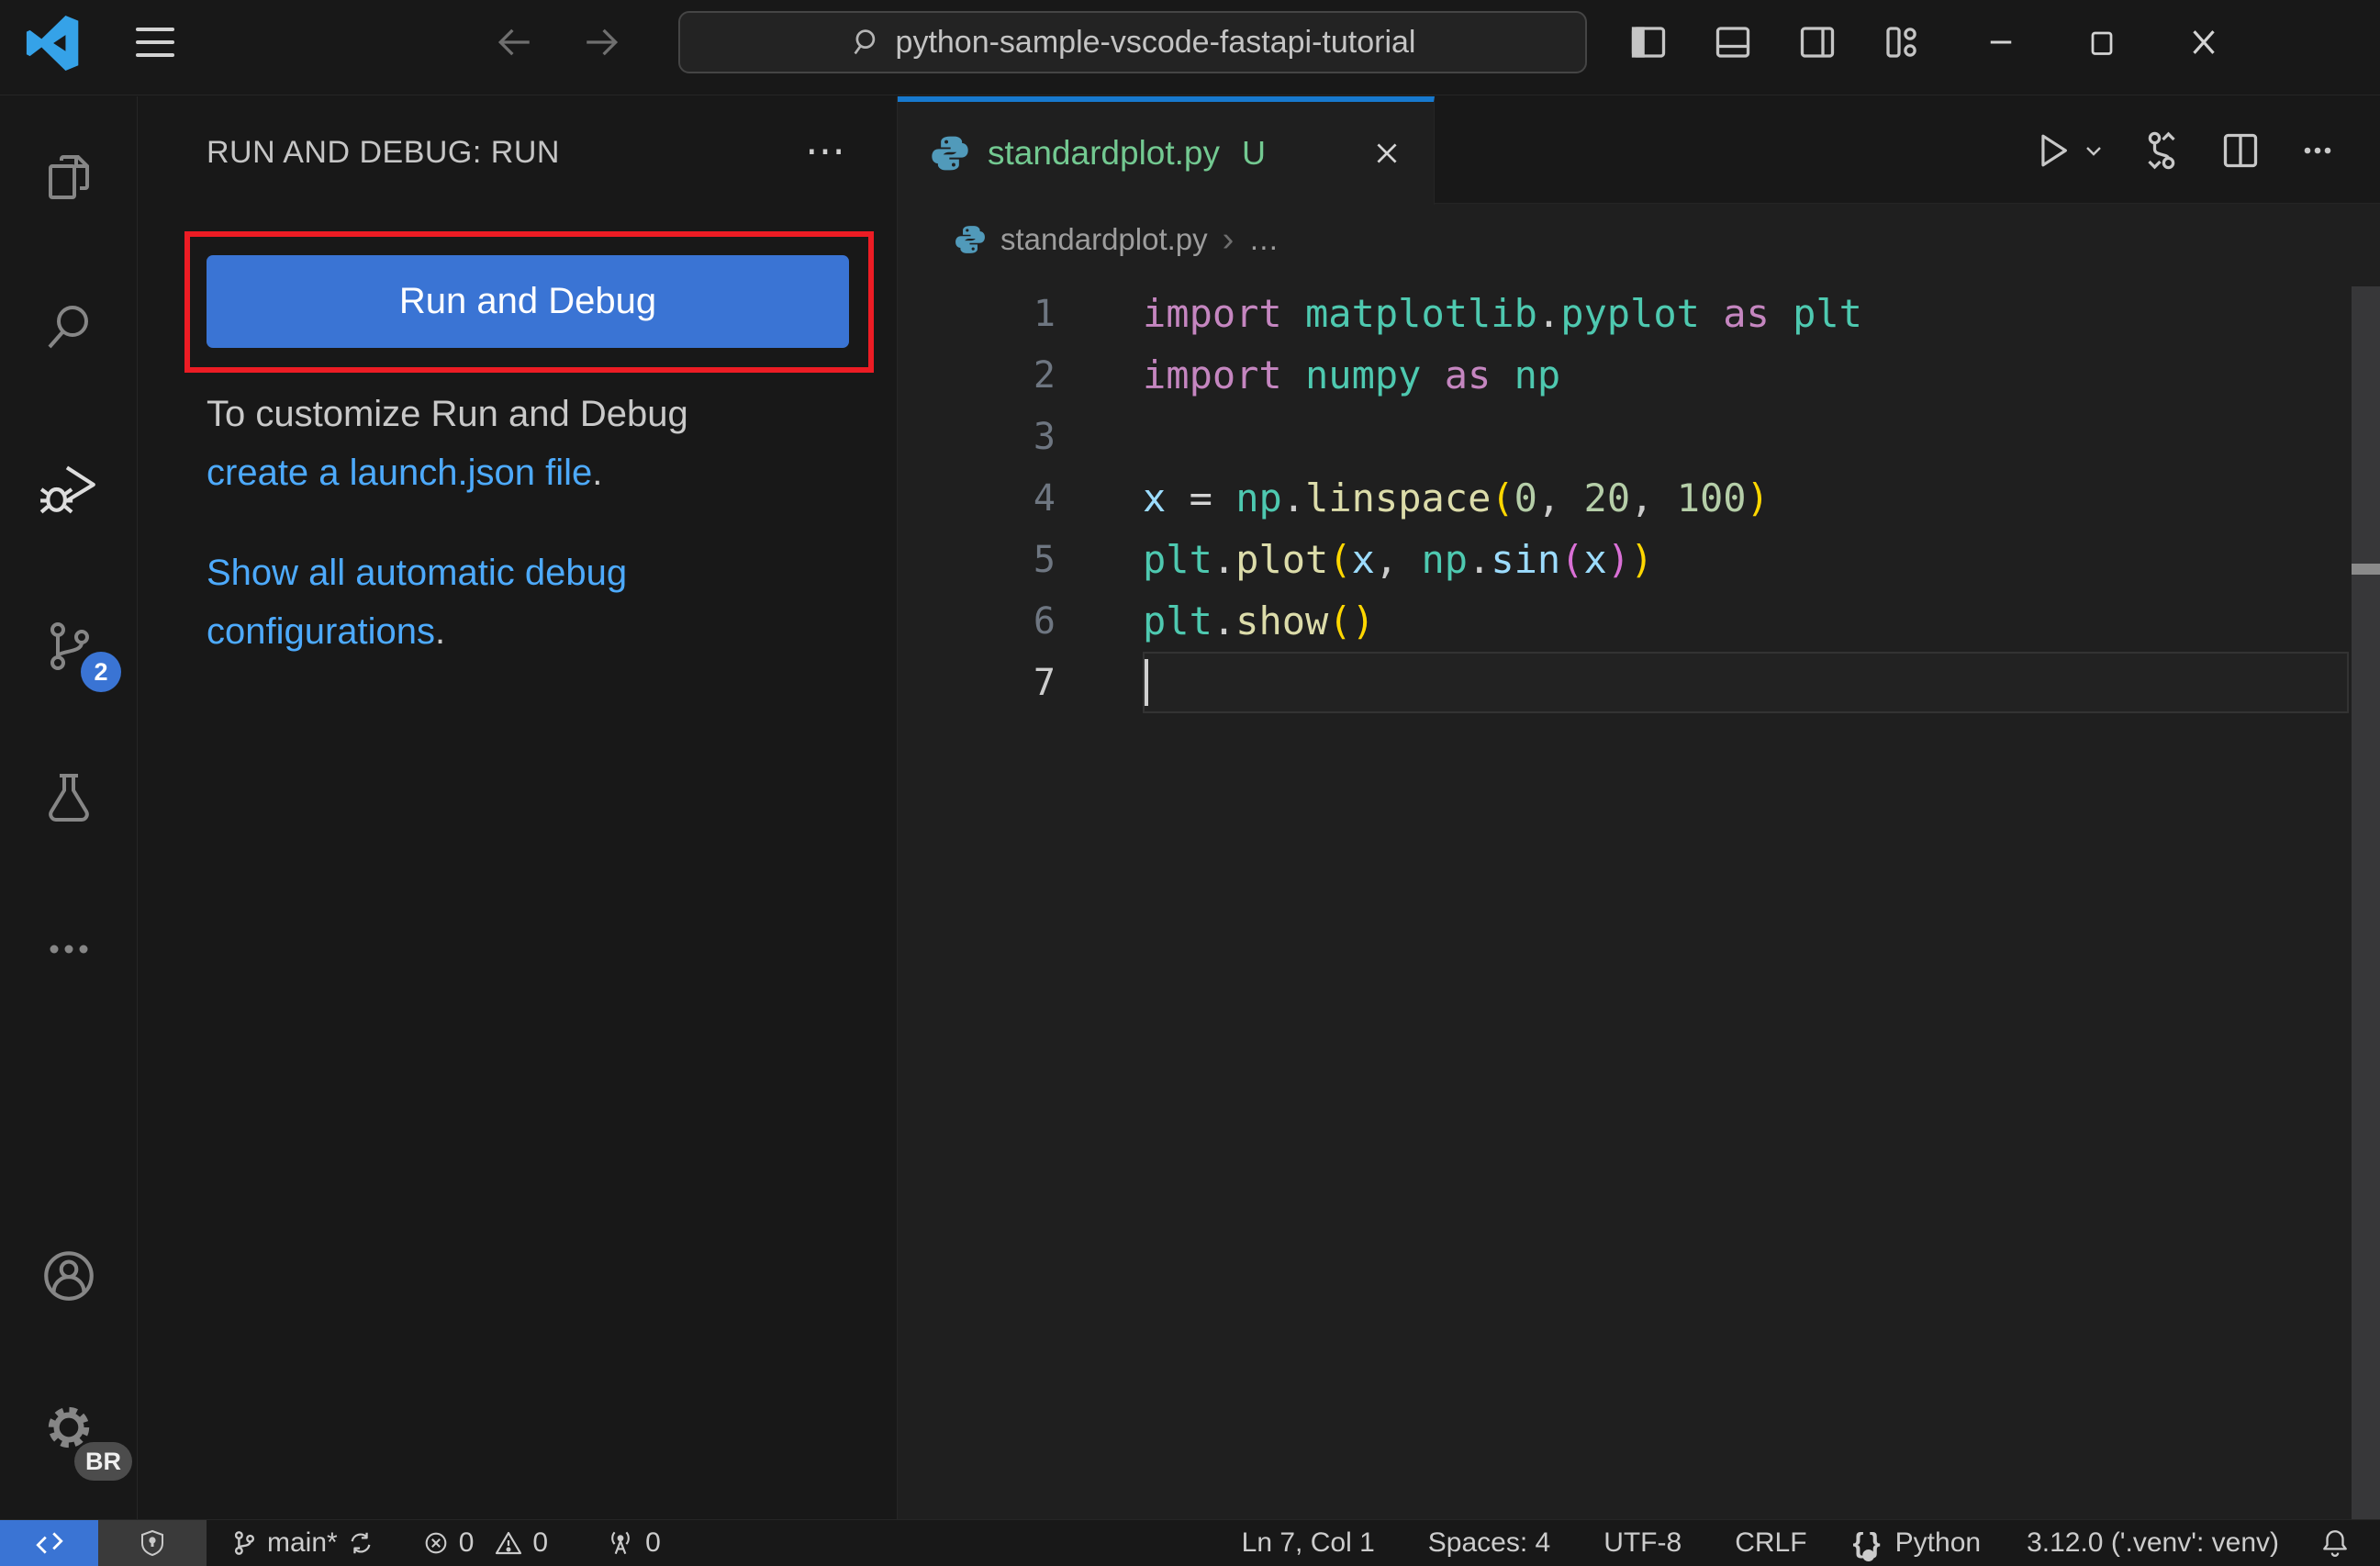 This screenshot has height=1566, width=2380. What do you see at coordinates (1642, 1543) in the screenshot?
I see `encoding-item: UTF-8` at bounding box center [1642, 1543].